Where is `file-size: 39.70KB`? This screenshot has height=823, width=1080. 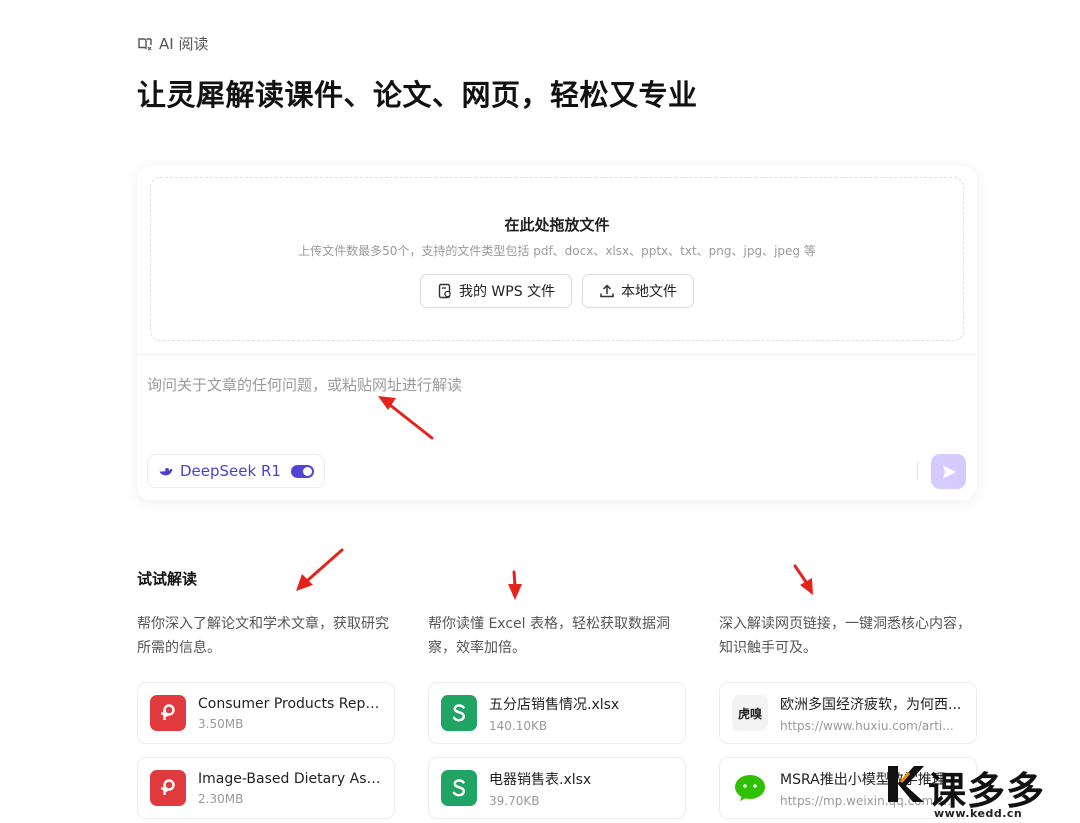 file-size: 39.70KB is located at coordinates (514, 800).